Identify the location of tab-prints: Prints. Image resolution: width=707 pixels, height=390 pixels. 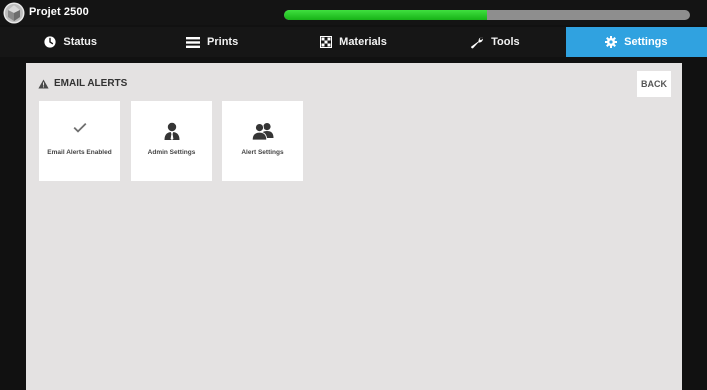
(211, 42).